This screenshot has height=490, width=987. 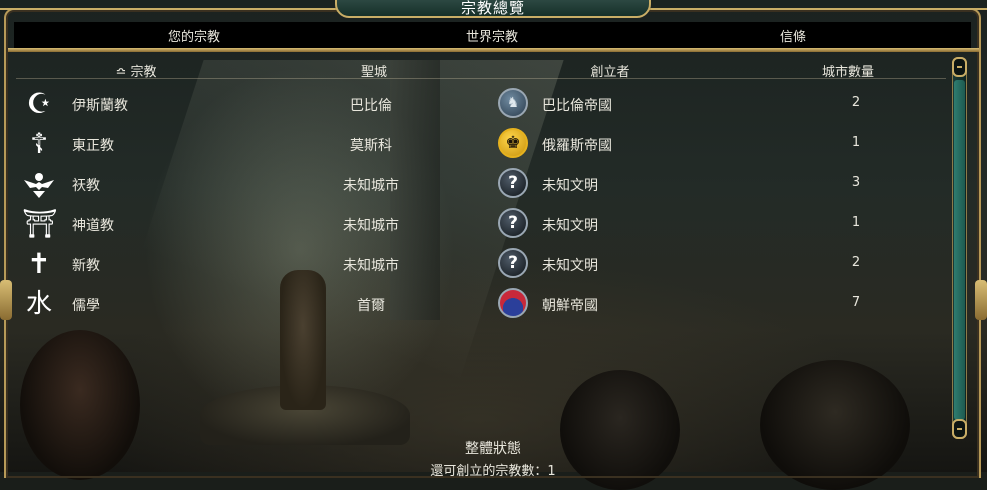 What do you see at coordinates (493, 471) in the screenshot?
I see `religions-remaining-text: 還可創立的宗教數：1` at bounding box center [493, 471].